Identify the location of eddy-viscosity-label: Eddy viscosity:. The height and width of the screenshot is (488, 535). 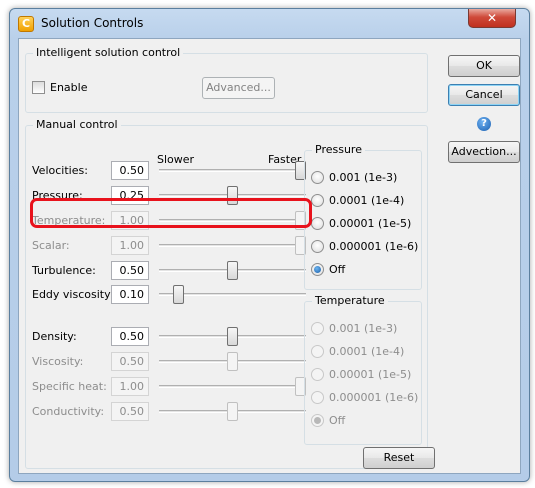
(73, 294).